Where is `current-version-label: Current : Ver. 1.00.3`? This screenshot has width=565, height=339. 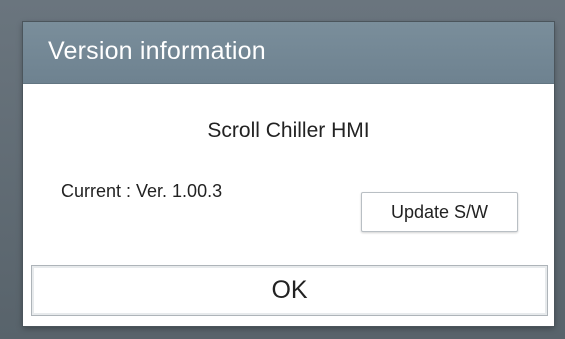
current-version-label: Current : Ver. 1.00.3 is located at coordinates (142, 191).